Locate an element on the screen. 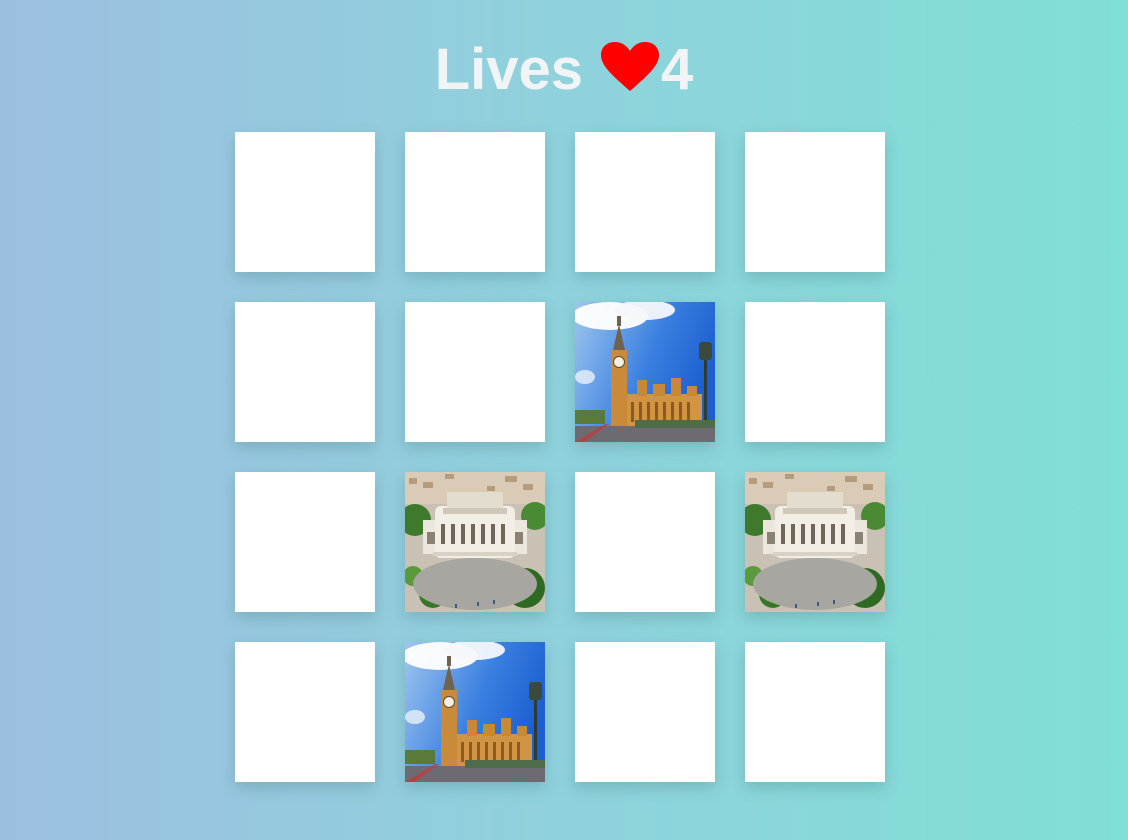  lives-label: Lives is located at coordinates (509, 69).